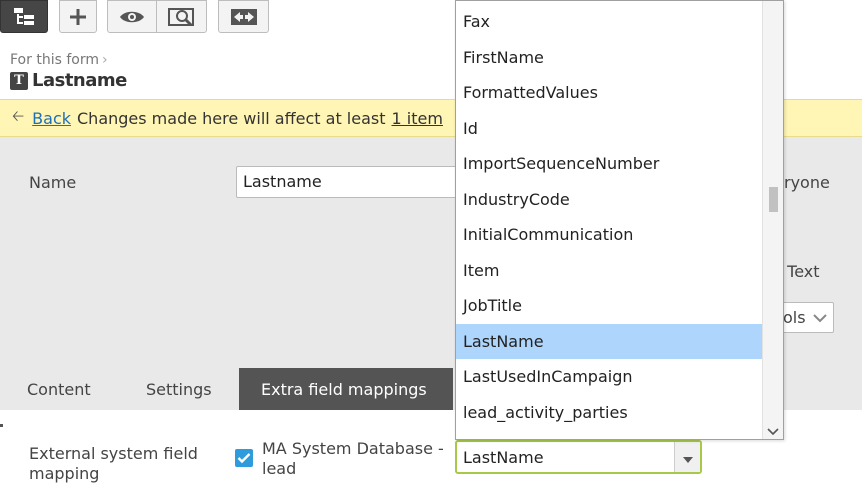  I want to click on add-button, so click(78, 16).